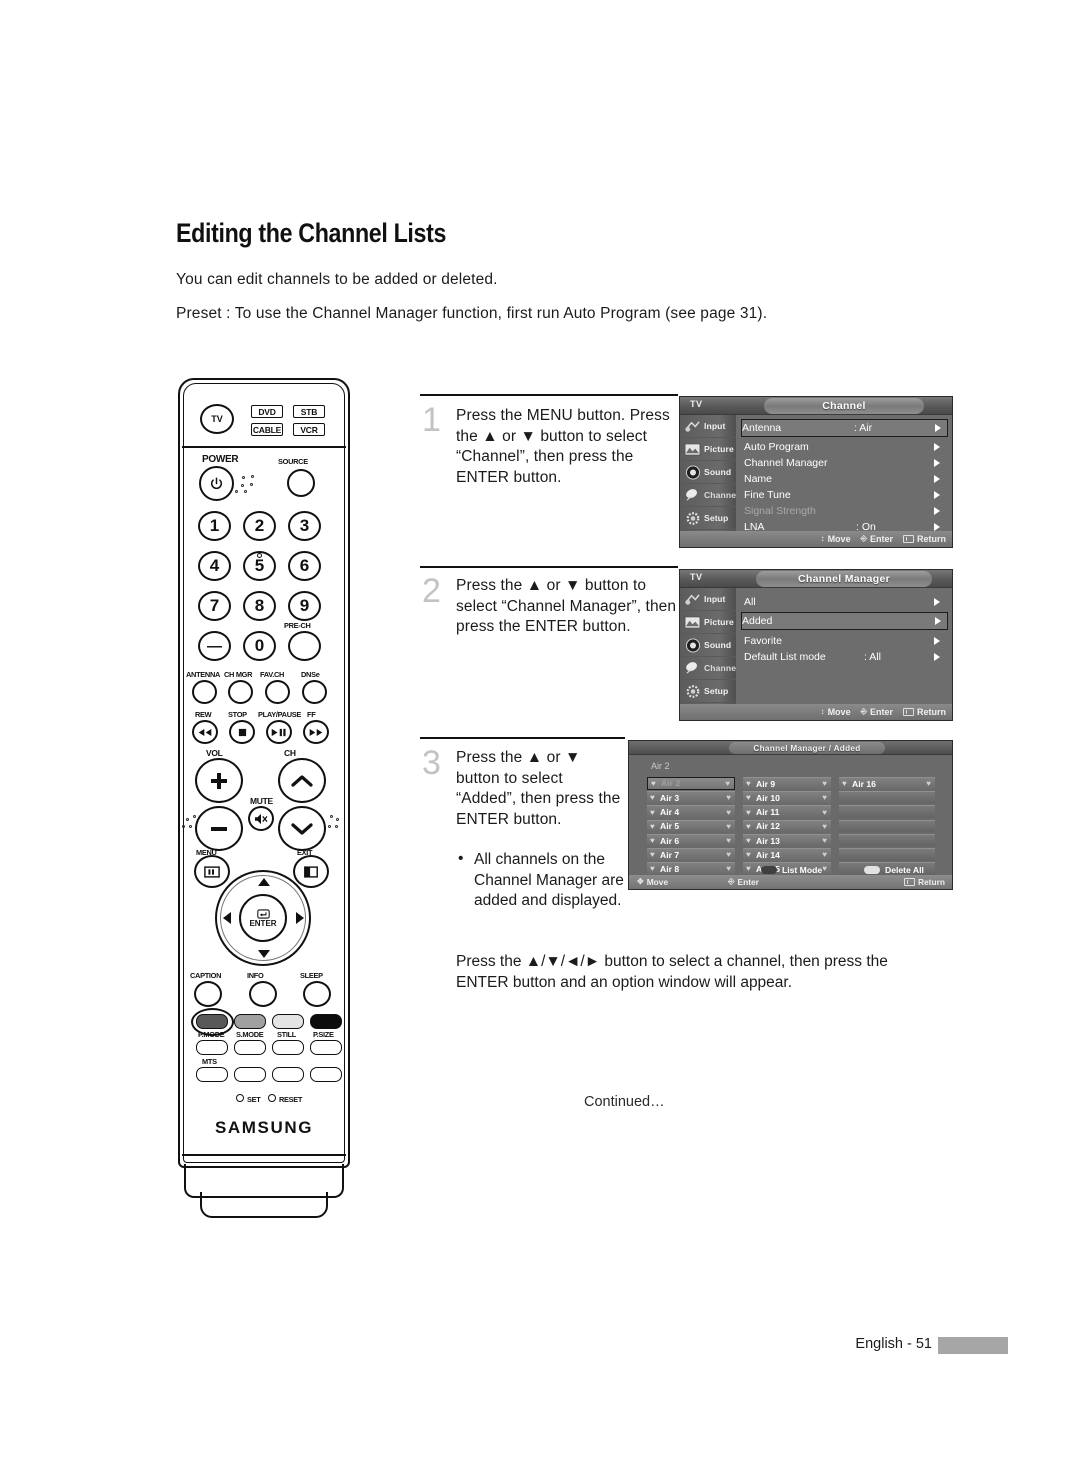 The image size is (1080, 1473). Describe the element at coordinates (261, 818) in the screenshot. I see `remote-mute-button` at that location.